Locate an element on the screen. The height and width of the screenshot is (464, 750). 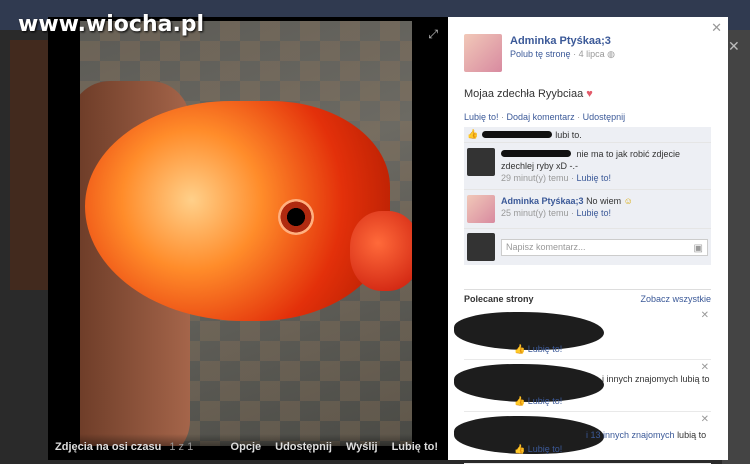
recommended-title: Polecane strony is located at coordinates (499, 299).